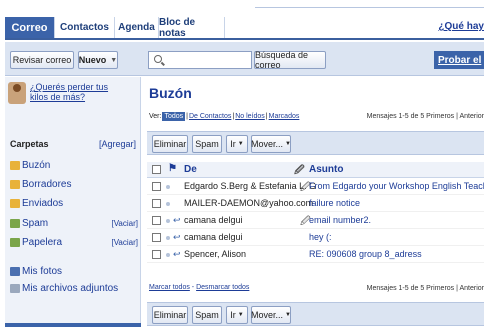 The height and width of the screenshot is (327, 484). What do you see at coordinates (326, 169) in the screenshot?
I see `subject-column-header: Asunto` at bounding box center [326, 169].